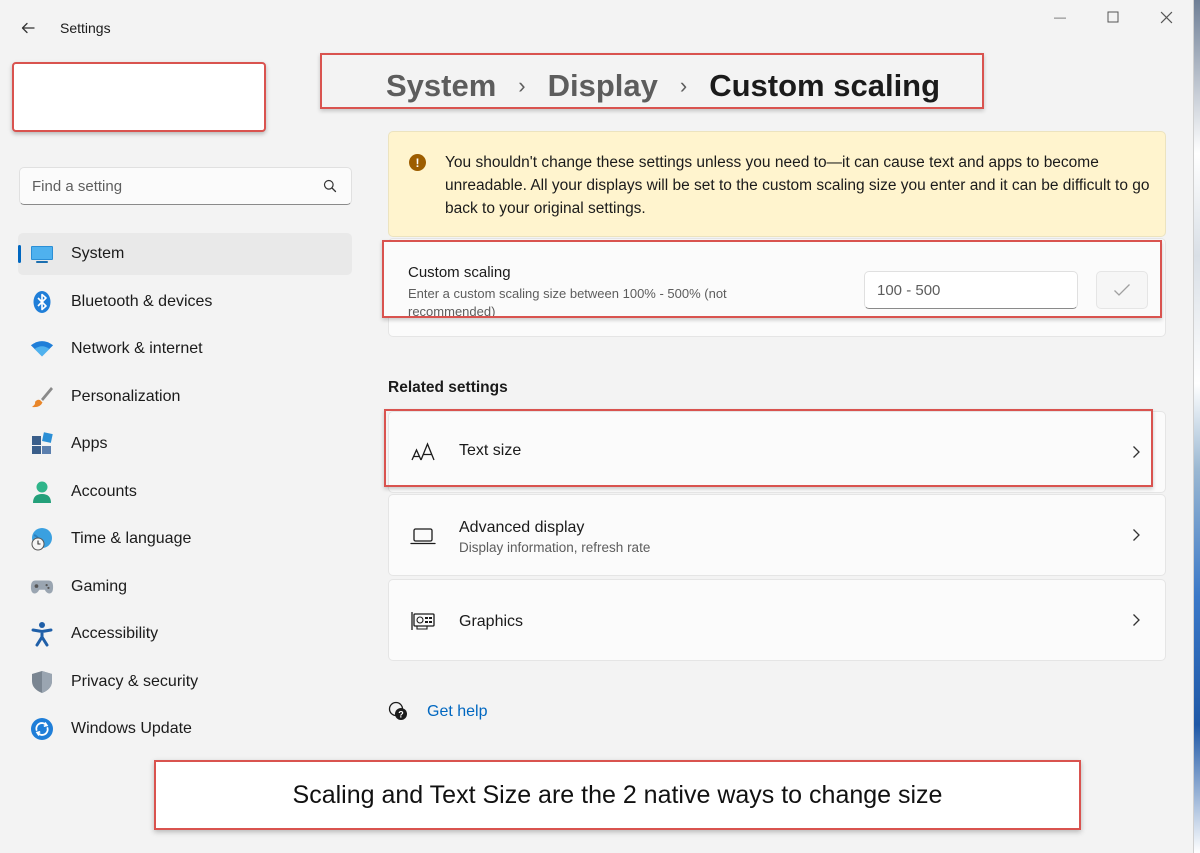 The height and width of the screenshot is (853, 1200). I want to click on background-desktop-strip, so click(1197, 426).